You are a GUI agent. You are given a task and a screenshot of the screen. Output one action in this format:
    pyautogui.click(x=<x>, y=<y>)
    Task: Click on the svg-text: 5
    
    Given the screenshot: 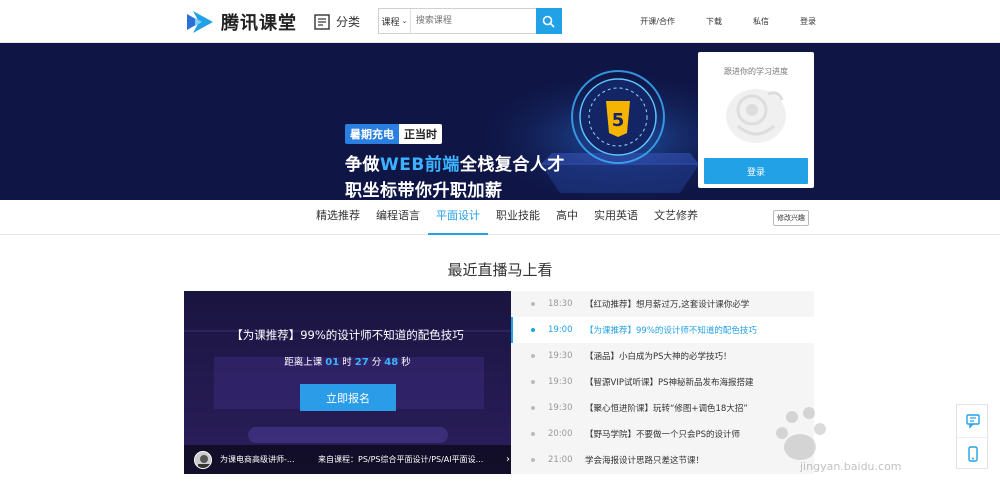 What is the action you would take?
    pyautogui.click(x=618, y=120)
    